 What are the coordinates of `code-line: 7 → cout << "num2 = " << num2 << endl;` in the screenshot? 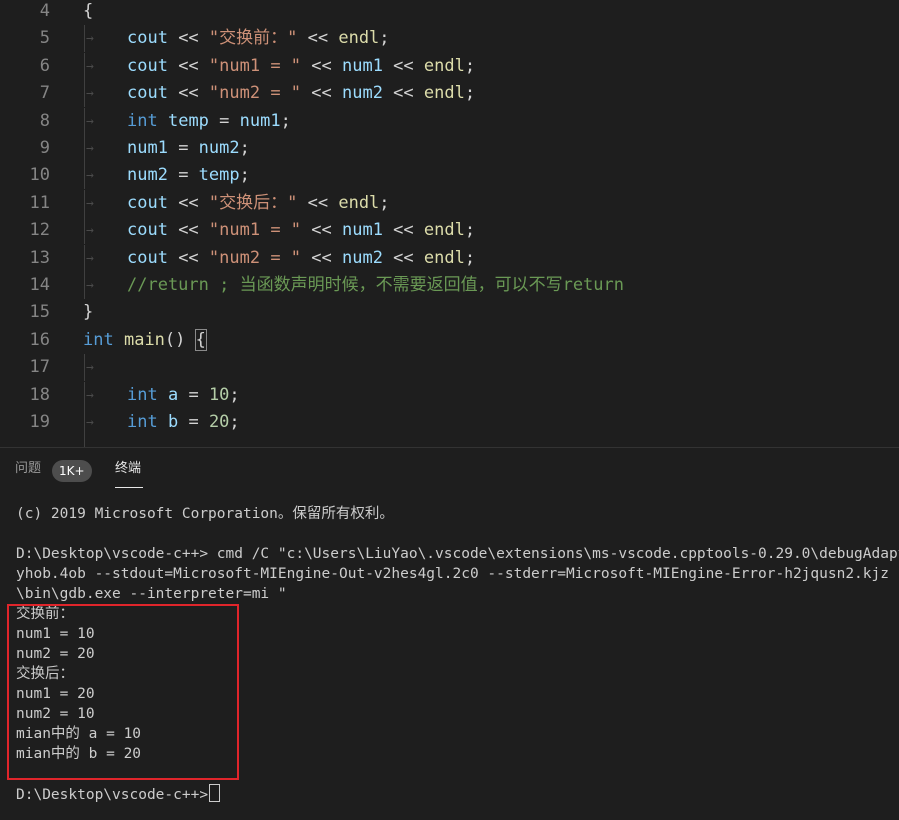 It's located at (449, 94).